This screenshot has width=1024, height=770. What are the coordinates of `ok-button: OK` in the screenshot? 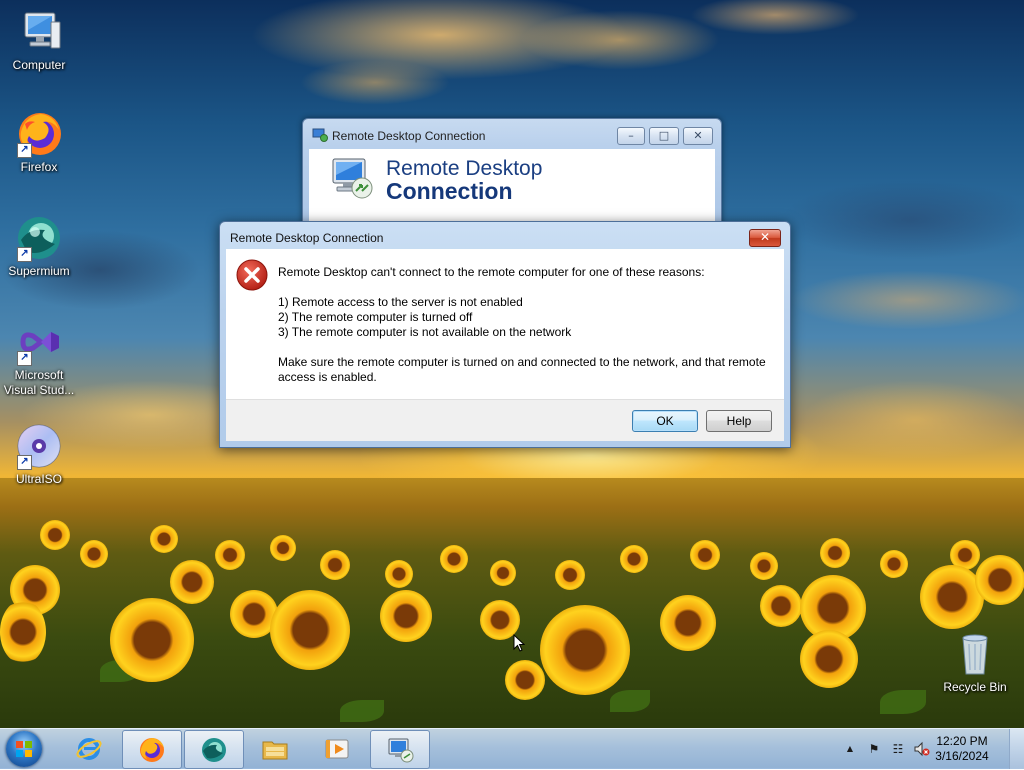 It's located at (665, 421).